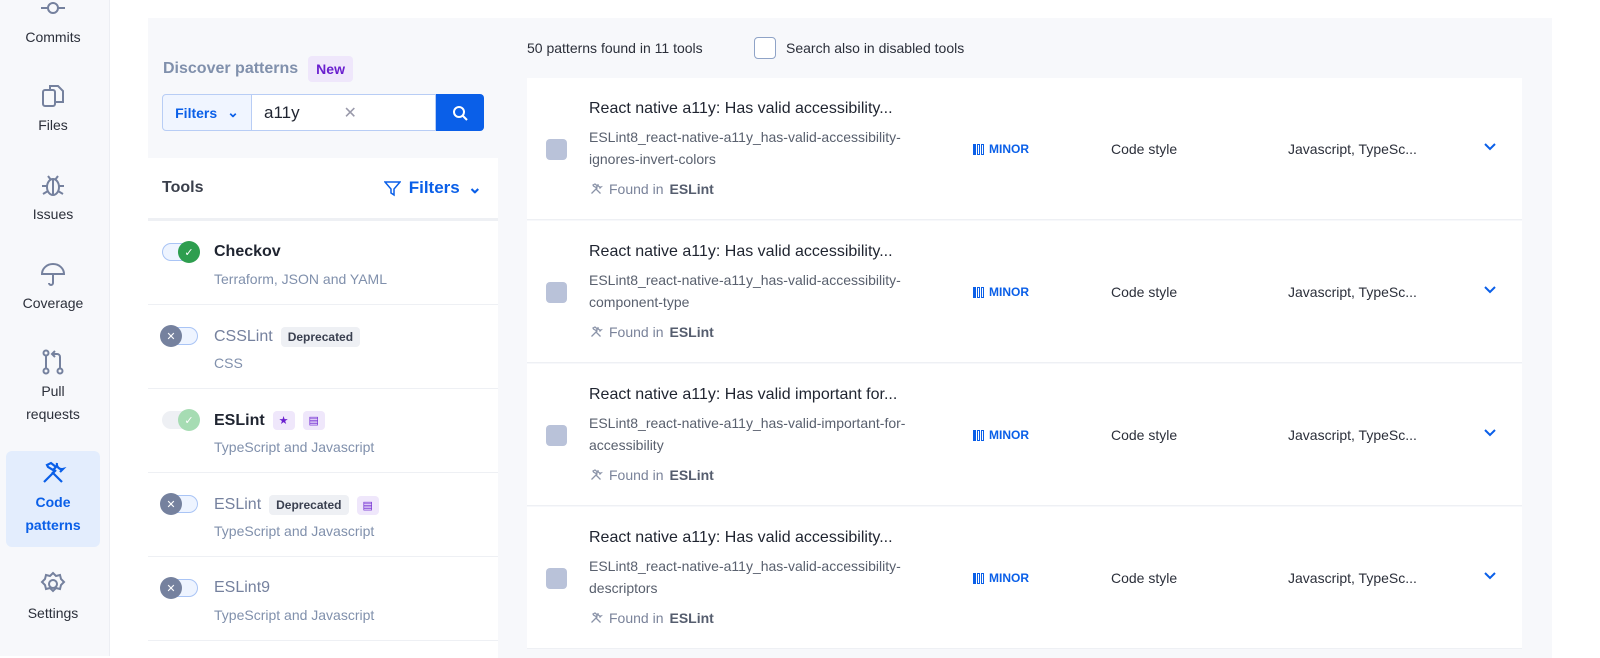 This screenshot has width=1600, height=658. I want to click on discover-header: Discover patterns New, so click(258, 69).